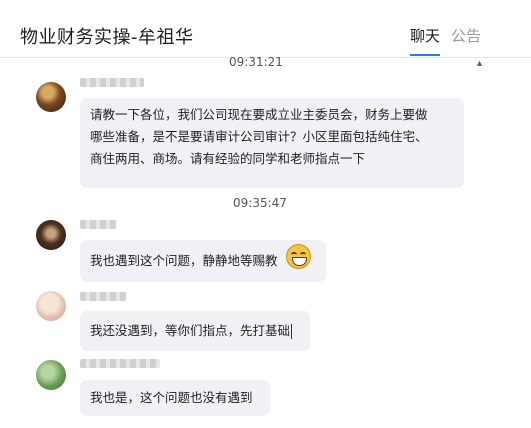 Image resolution: width=531 pixels, height=428 pixels. Describe the element at coordinates (171, 397) in the screenshot. I see `message-text: 我也是，这个问题也没有遇到` at that location.